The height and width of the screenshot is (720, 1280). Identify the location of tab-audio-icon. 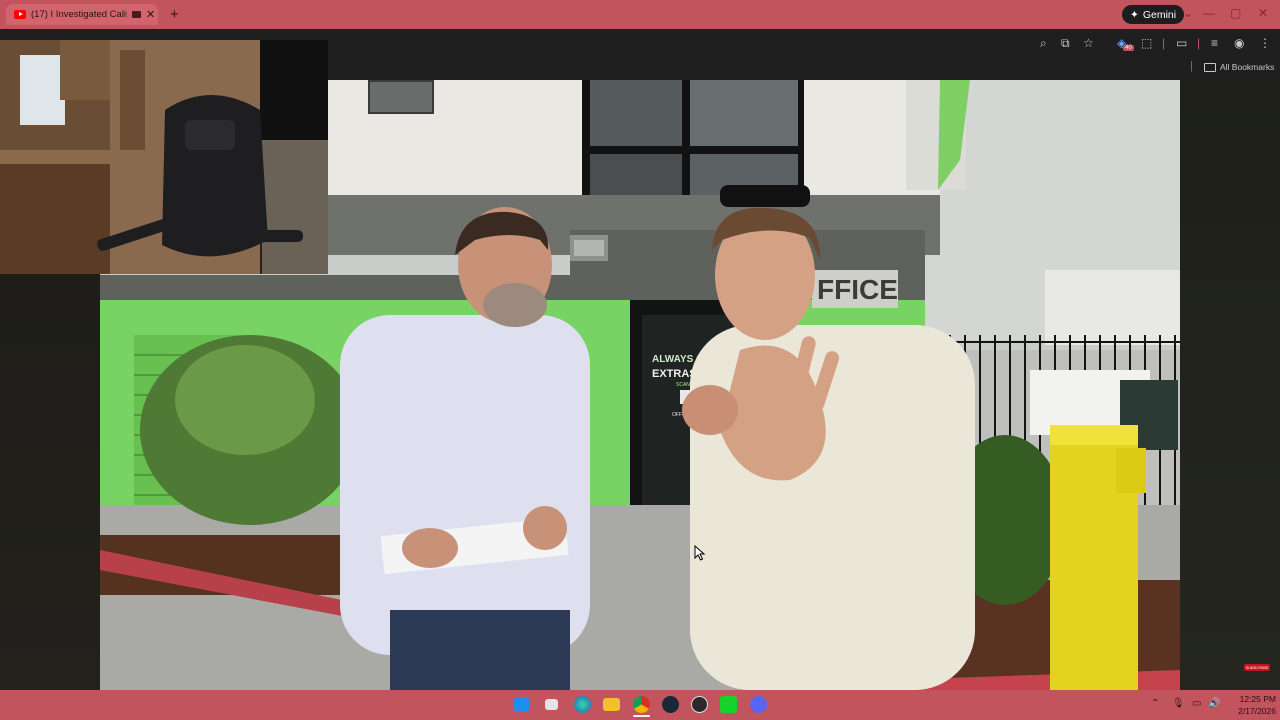
(136, 14).